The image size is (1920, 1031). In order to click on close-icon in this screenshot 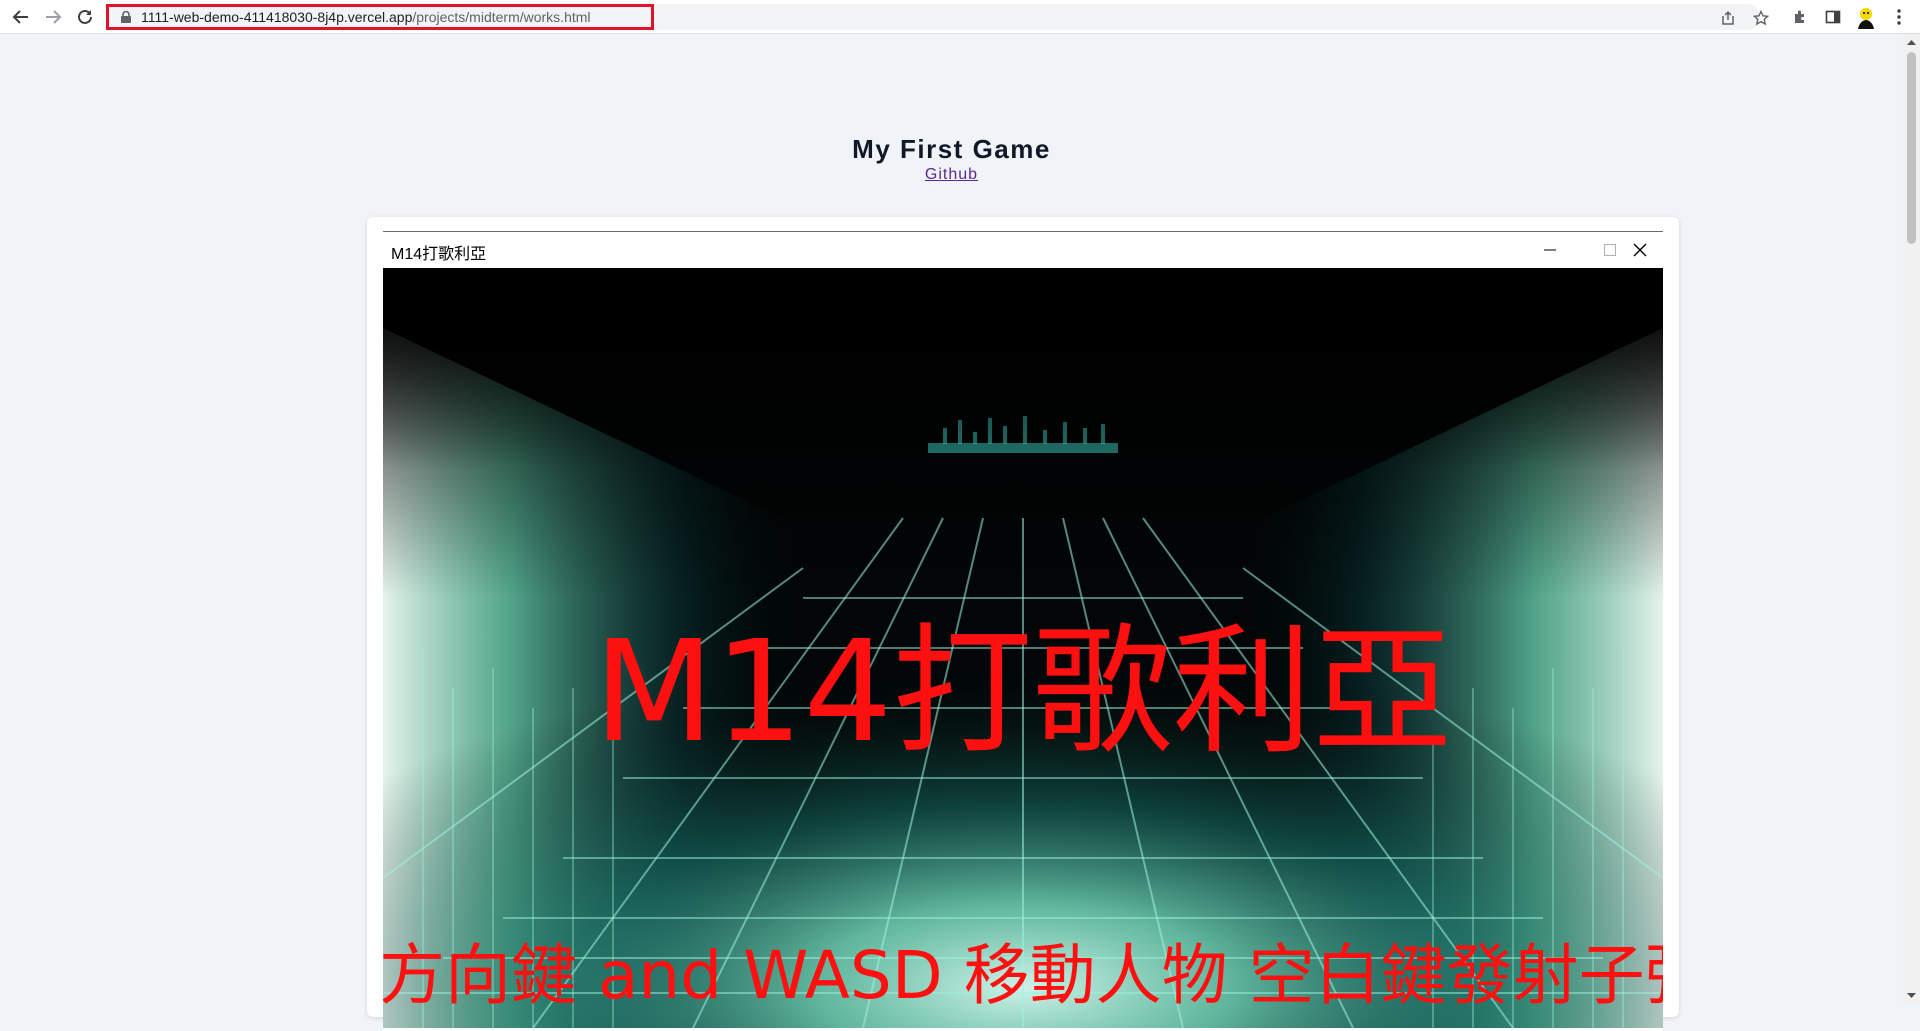, I will do `click(1640, 250)`.